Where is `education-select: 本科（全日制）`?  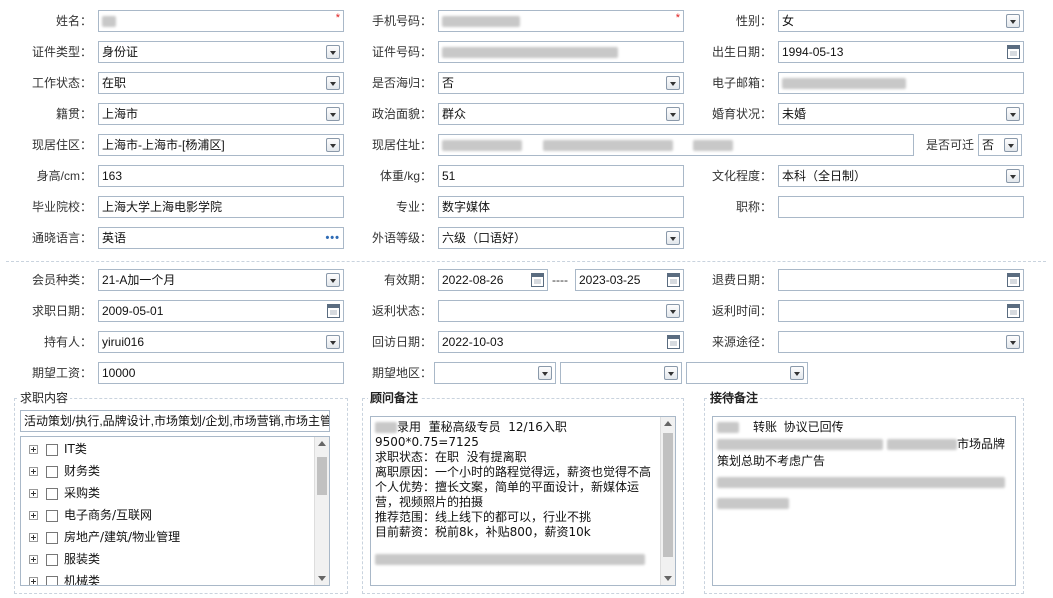
education-select: 本科（全日制） is located at coordinates (901, 176).